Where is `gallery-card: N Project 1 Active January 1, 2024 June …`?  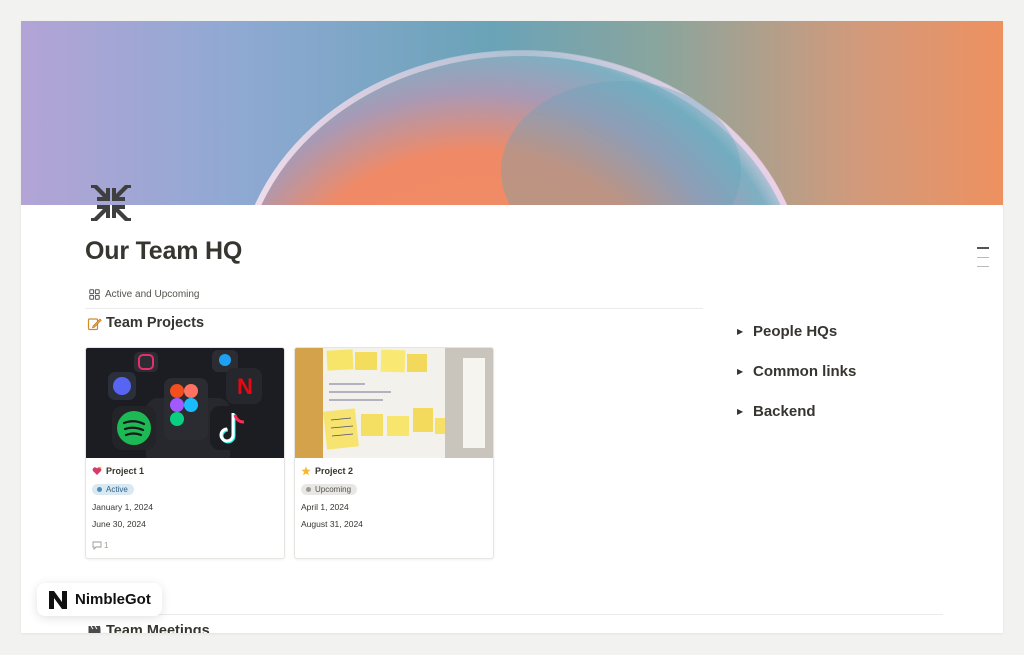 gallery-card: N Project 1 Active January 1, 2024 June … is located at coordinates (185, 453).